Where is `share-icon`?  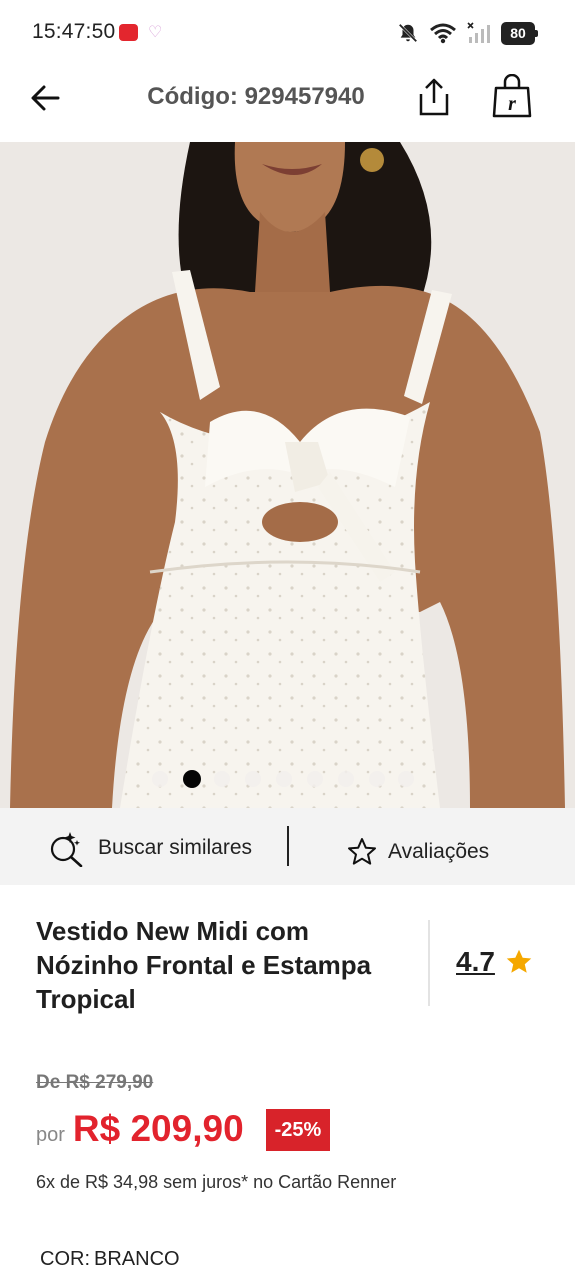 share-icon is located at coordinates (434, 97).